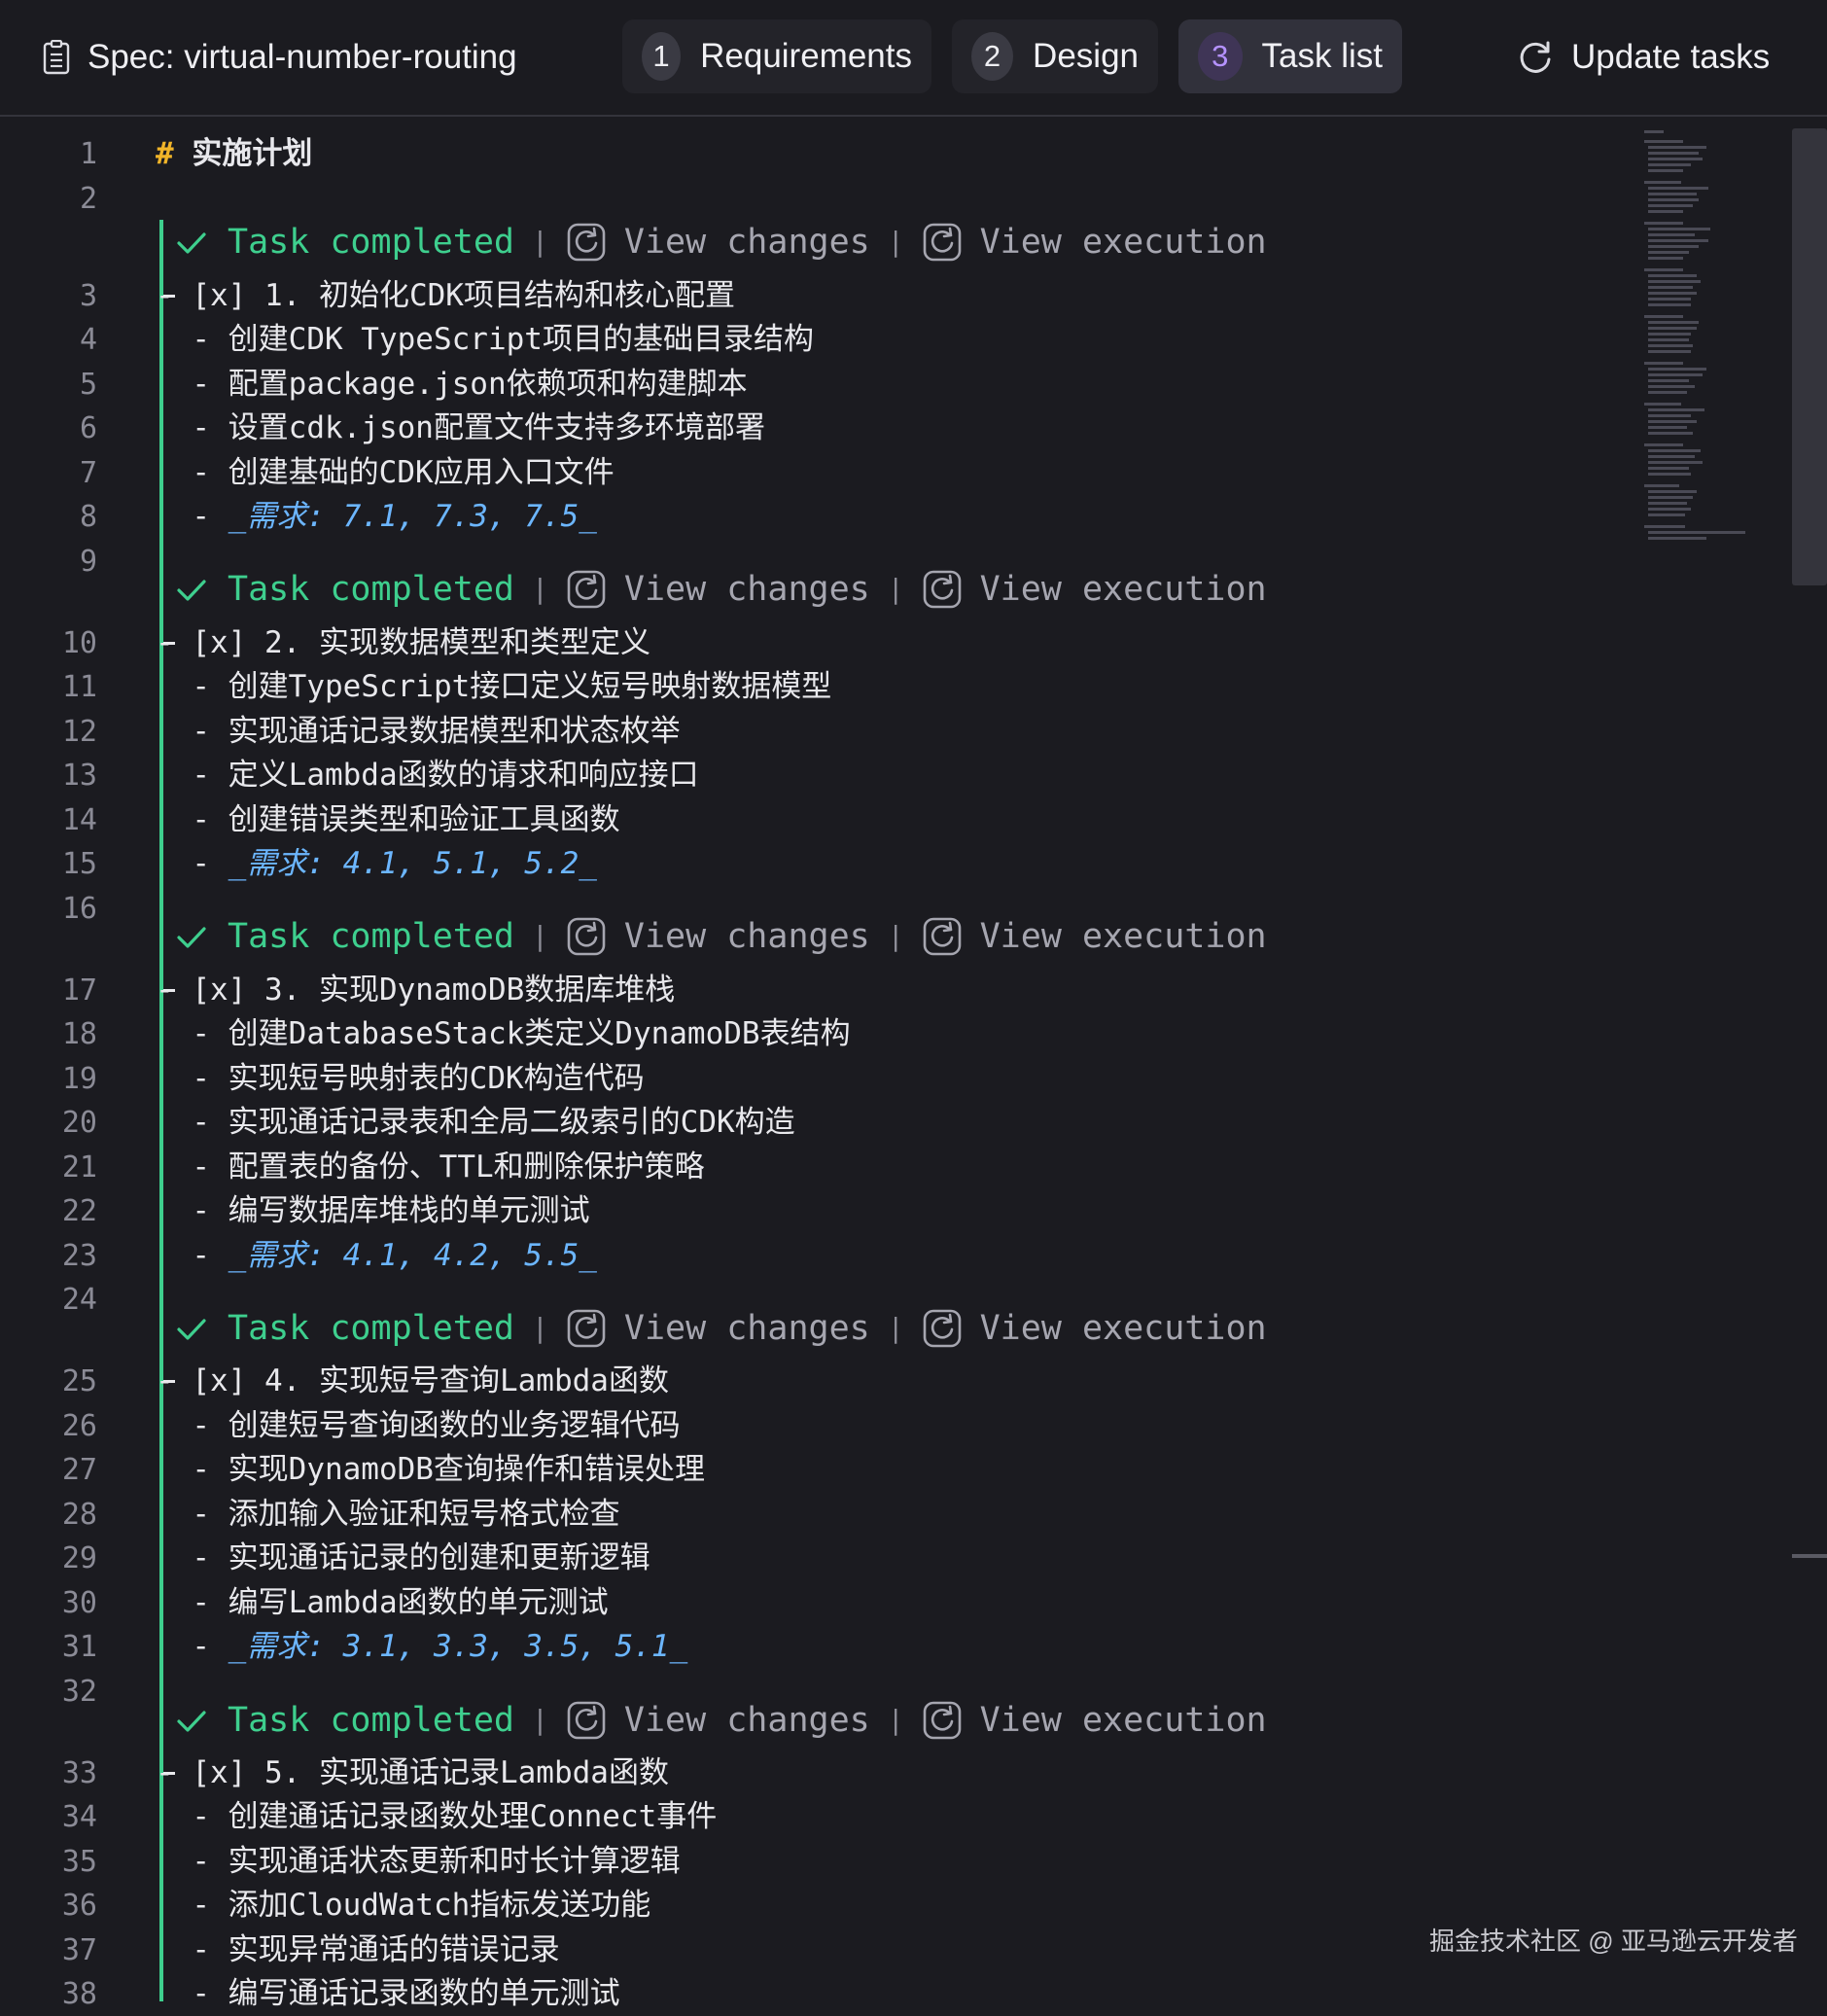 The height and width of the screenshot is (2016, 1827). What do you see at coordinates (415, 991) in the screenshot?
I see `line-content: - [x] 3. 实现DynamoDB数据库堆栈` at bounding box center [415, 991].